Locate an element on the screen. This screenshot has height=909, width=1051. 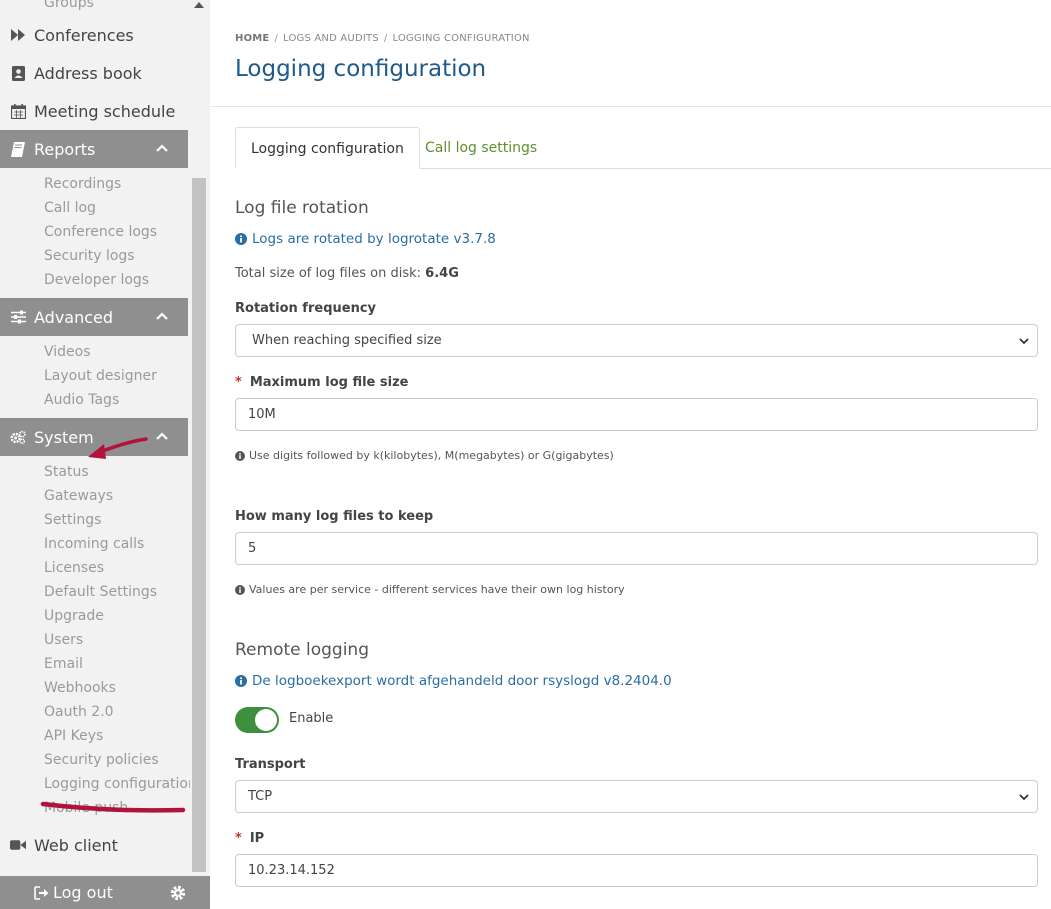
sidebar-item-groups: Groups is located at coordinates (94, 7).